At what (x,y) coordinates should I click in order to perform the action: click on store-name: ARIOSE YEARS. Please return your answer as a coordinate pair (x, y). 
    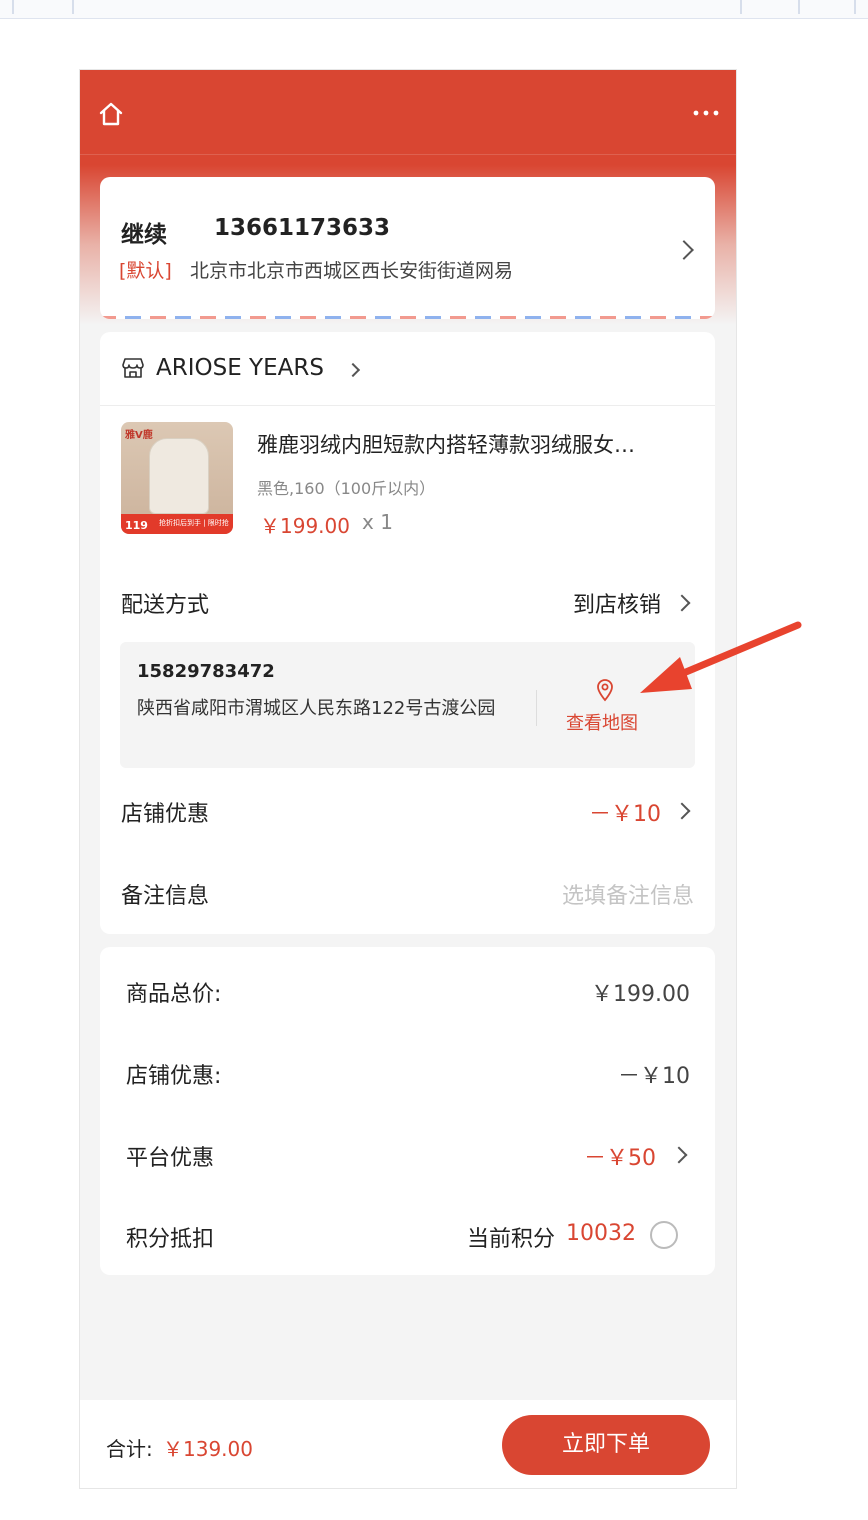
    Looking at the image, I should click on (240, 368).